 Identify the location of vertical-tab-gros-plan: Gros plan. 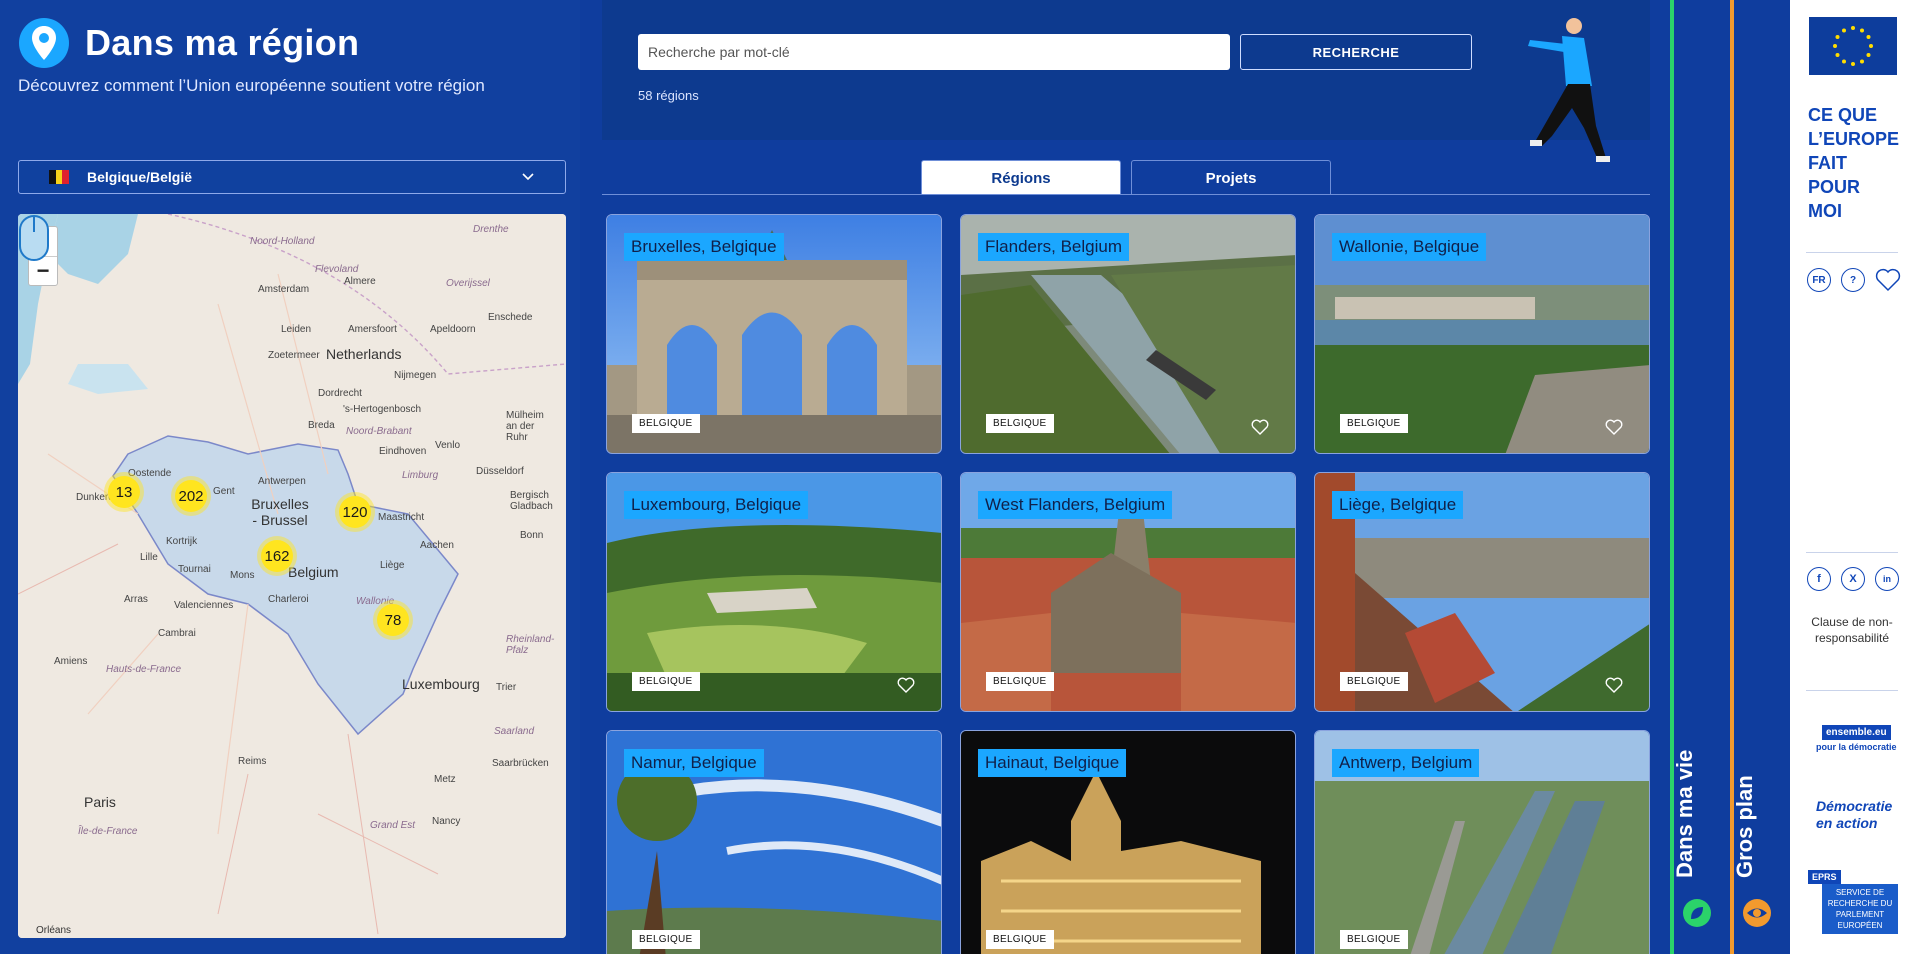
(1758, 477).